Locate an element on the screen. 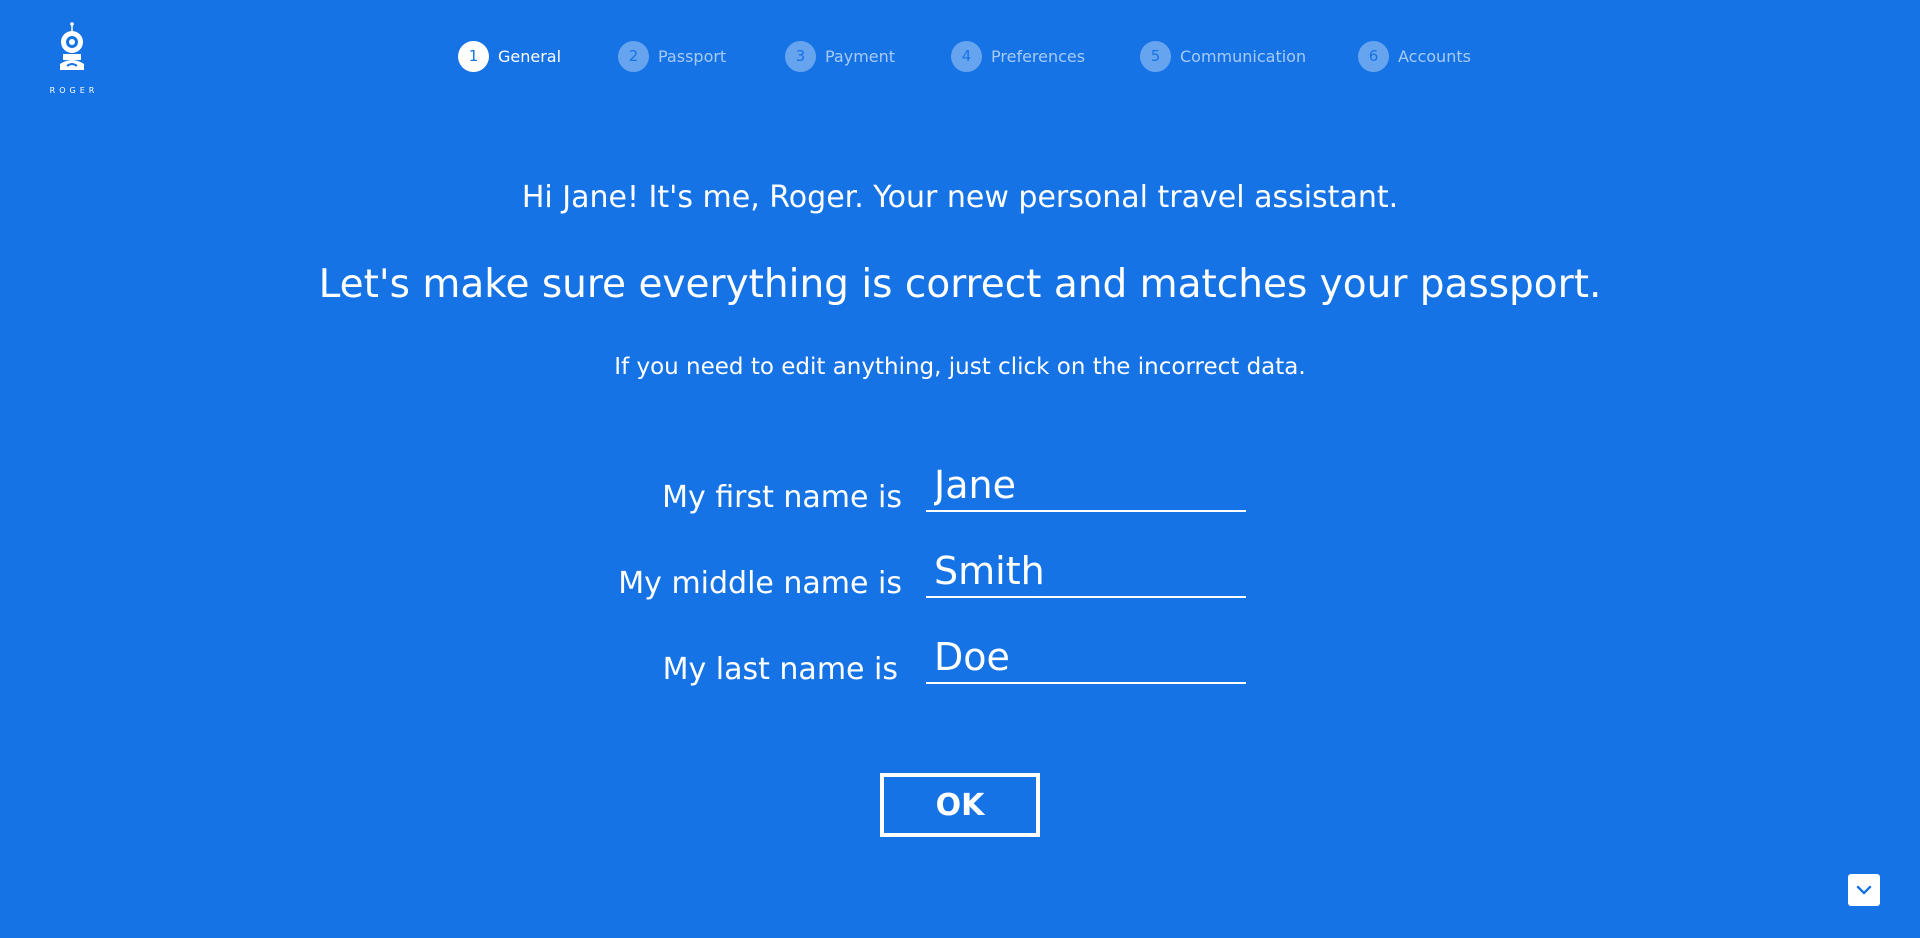 This screenshot has width=1920, height=938. middle-name-row: My middle name is is located at coordinates (960, 578).